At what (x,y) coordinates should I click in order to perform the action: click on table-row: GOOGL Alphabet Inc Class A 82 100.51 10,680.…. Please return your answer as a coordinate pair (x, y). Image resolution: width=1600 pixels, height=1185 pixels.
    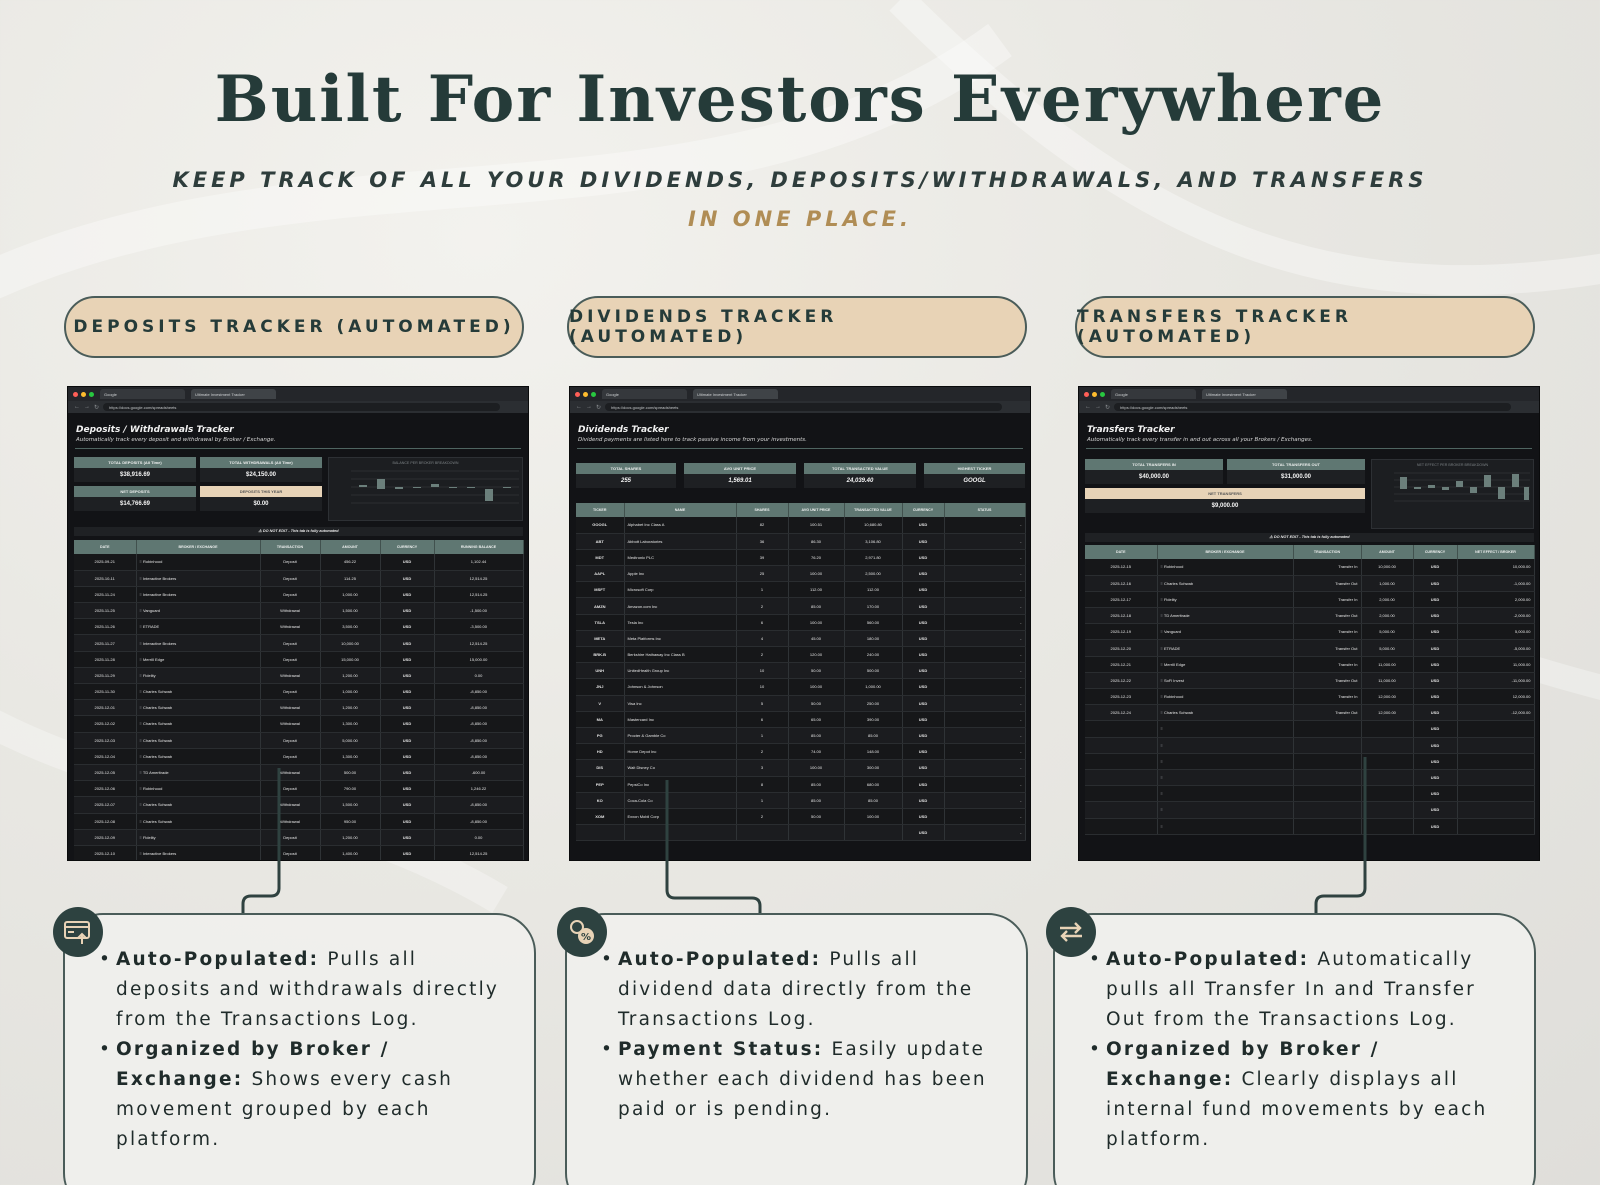
    Looking at the image, I should click on (801, 525).